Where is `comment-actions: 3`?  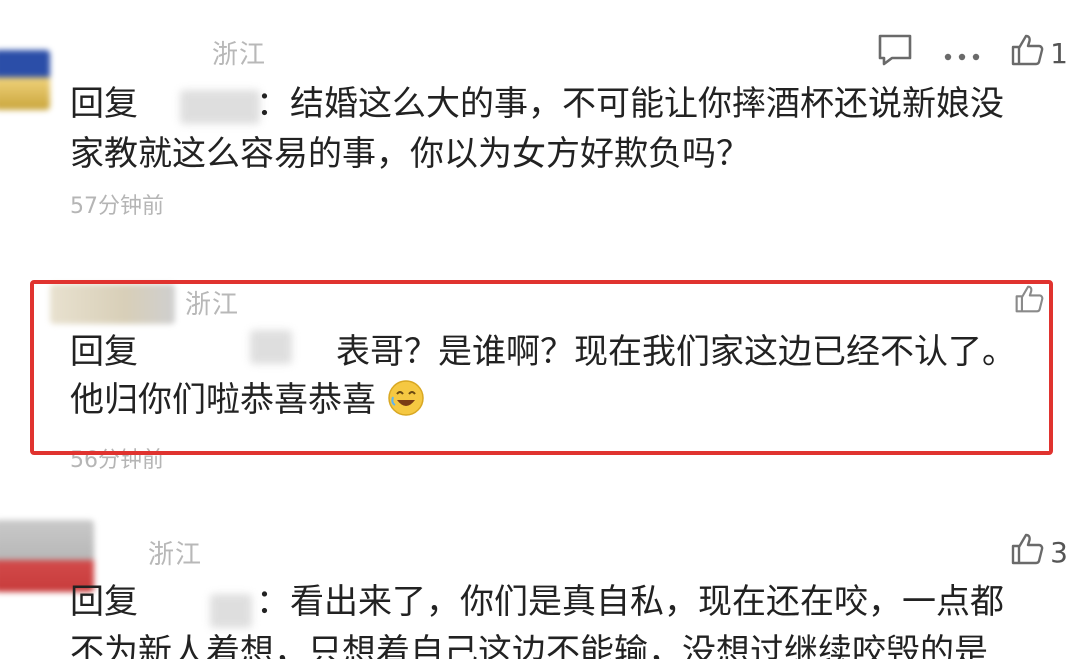 comment-actions: 3 is located at coordinates (1039, 552).